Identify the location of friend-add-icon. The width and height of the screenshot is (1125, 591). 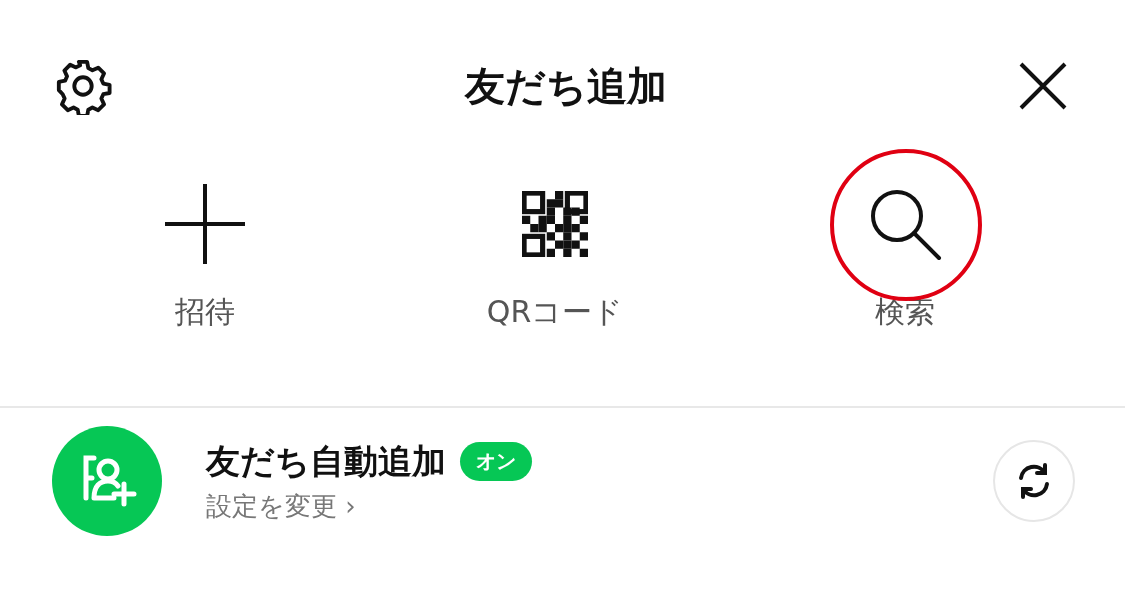
(107, 481).